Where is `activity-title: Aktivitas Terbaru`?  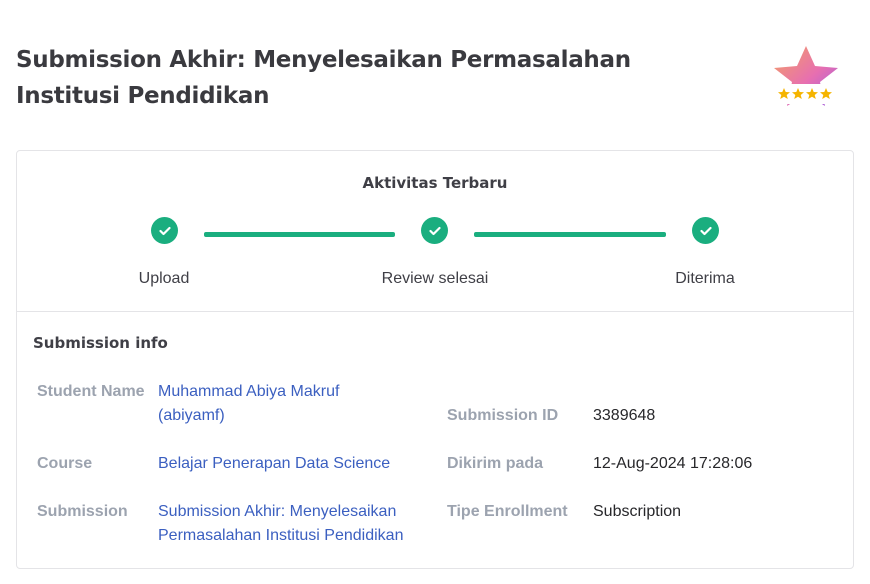 activity-title: Aktivitas Terbaru is located at coordinates (435, 183).